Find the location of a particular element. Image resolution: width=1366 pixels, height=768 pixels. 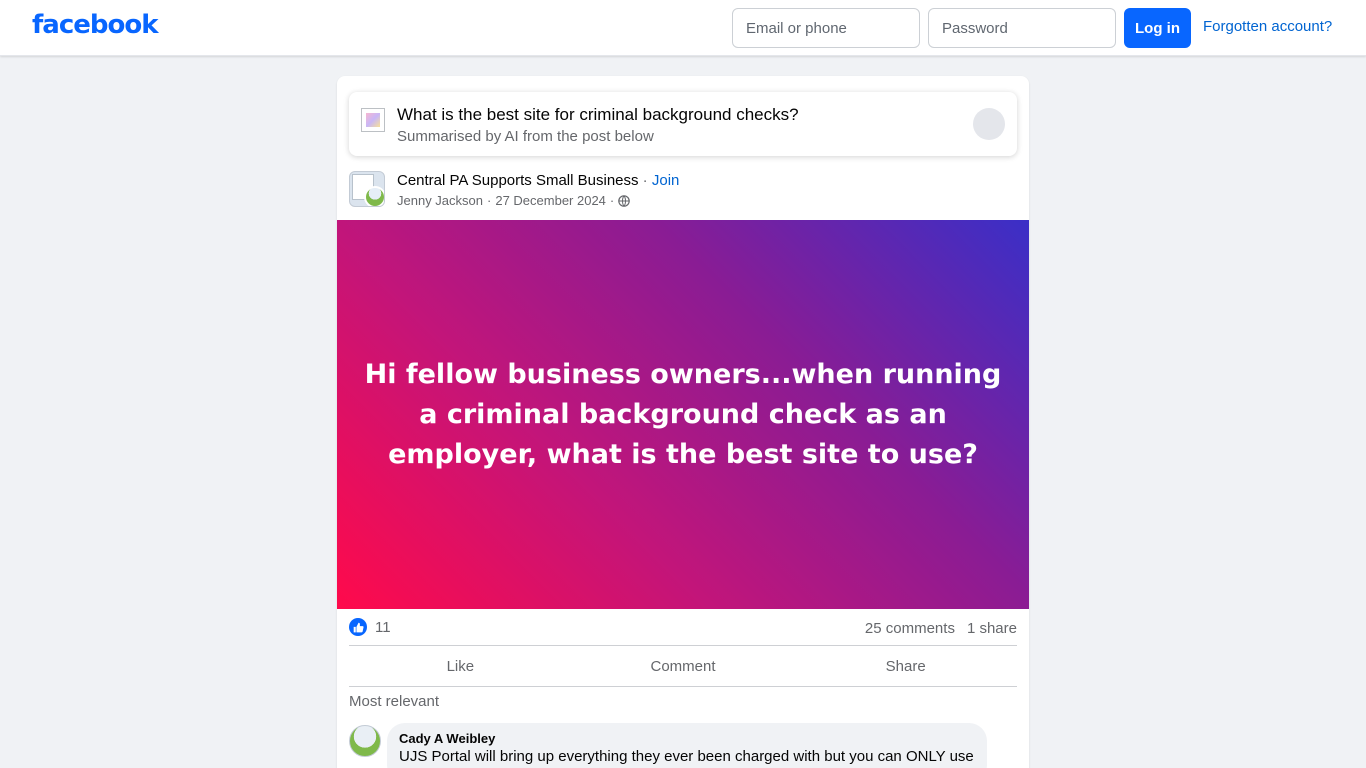

shares-count: 1 share is located at coordinates (992, 628).